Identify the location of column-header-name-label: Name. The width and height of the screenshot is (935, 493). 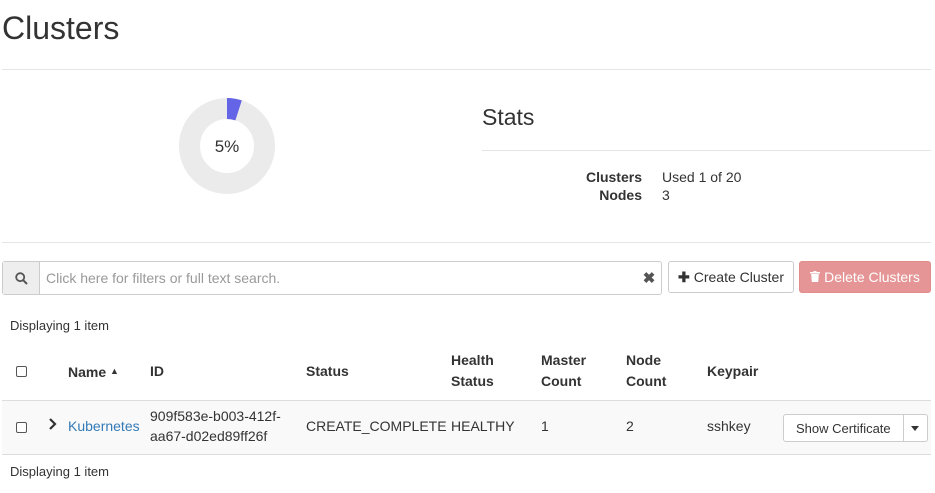
(87, 372).